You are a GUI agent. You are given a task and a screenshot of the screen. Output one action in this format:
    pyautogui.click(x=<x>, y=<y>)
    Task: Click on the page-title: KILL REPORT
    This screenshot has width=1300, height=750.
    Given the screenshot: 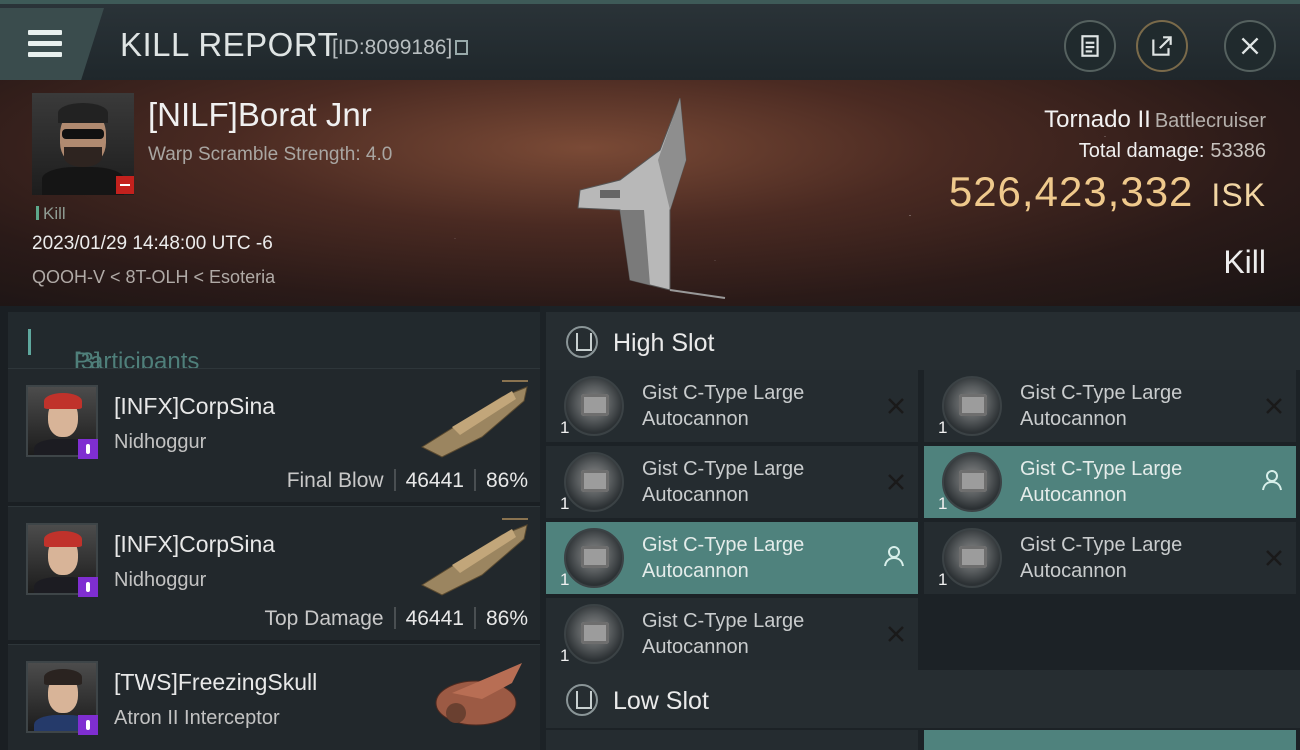 What is the action you would take?
    pyautogui.click(x=229, y=44)
    